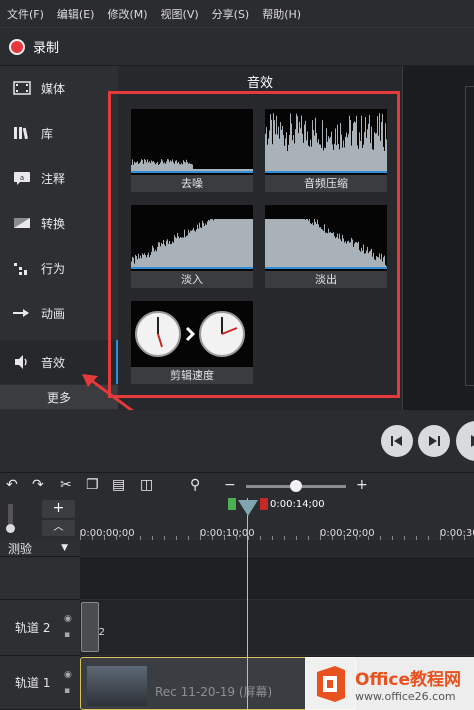 This screenshot has height=710, width=474. I want to click on record-icon, so click(17, 46).